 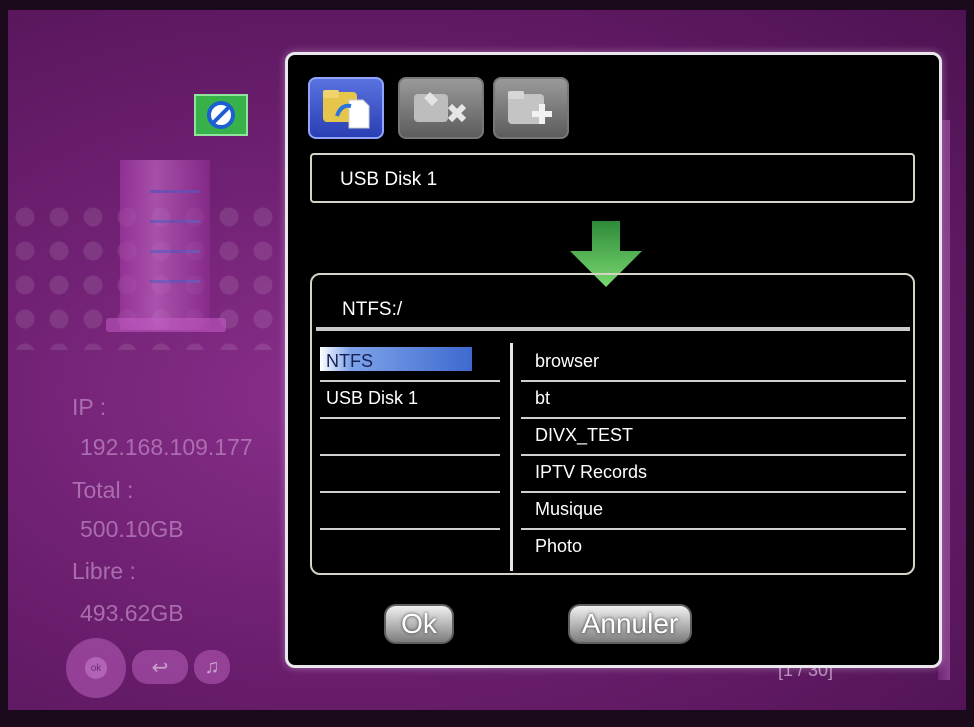 I want to click on folder-item: Photo, so click(x=713, y=548).